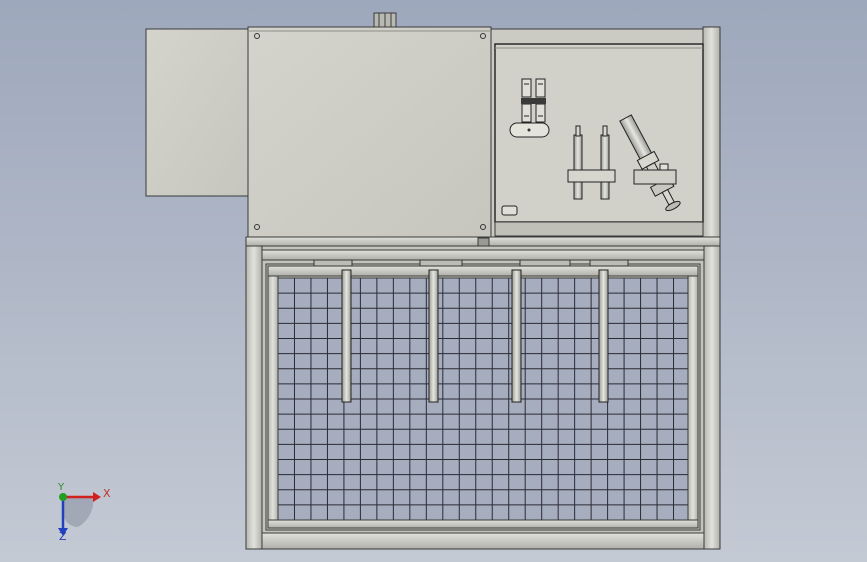 This screenshot has width=867, height=562. What do you see at coordinates (63, 536) in the screenshot?
I see `z-axis-label: Z` at bounding box center [63, 536].